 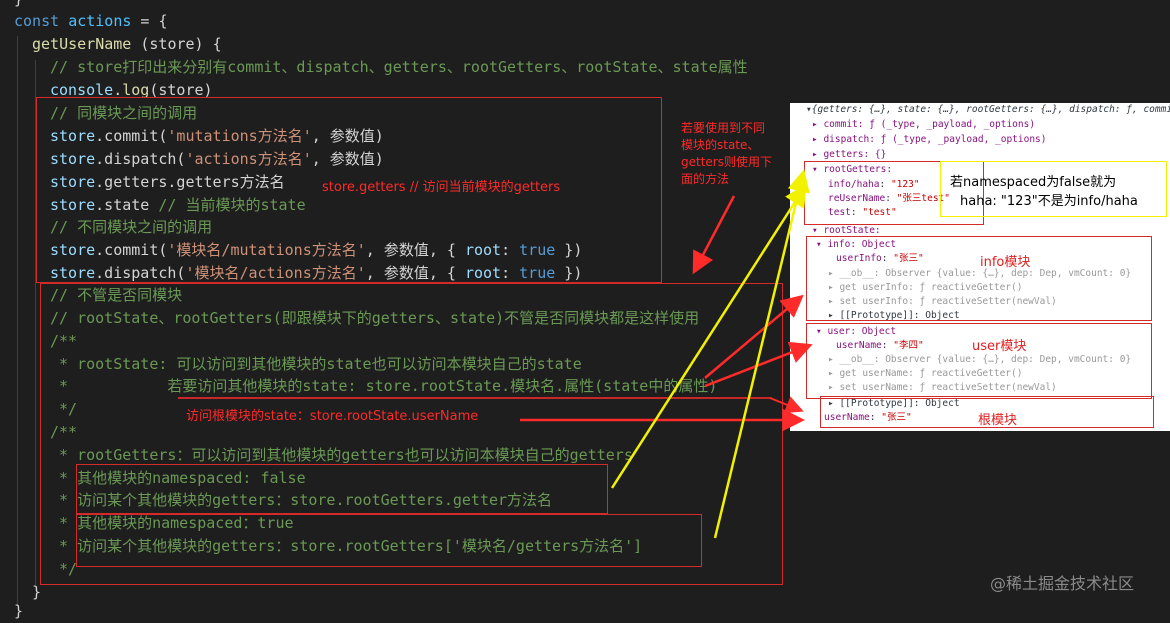 I want to click on arrow-ns-true, so click(x=761, y=354).